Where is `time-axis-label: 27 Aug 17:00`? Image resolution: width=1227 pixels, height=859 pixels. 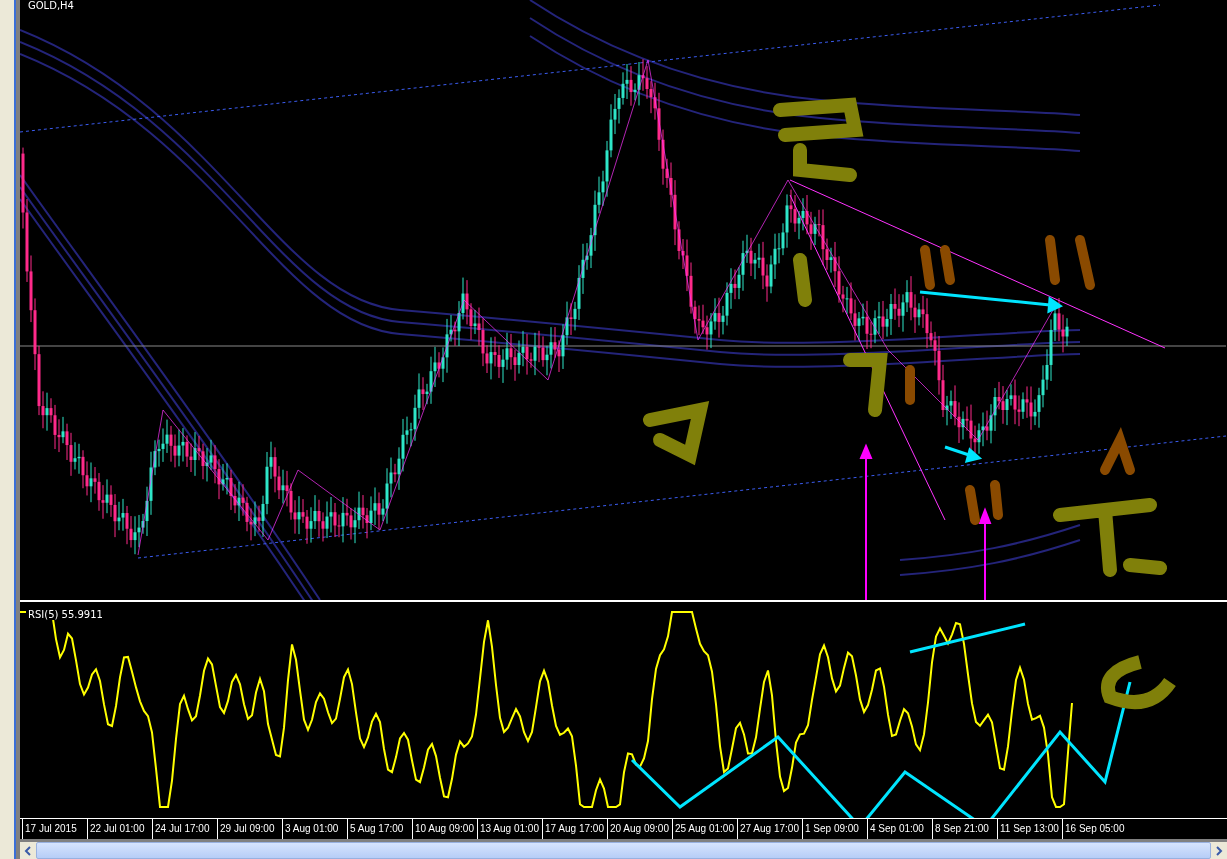 time-axis-label: 27 Aug 17:00 is located at coordinates (769, 829).